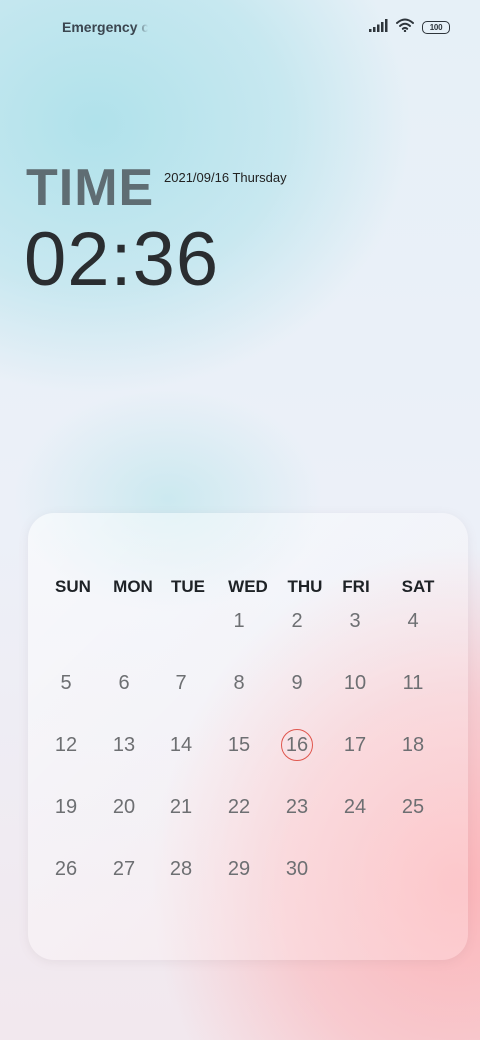 The image size is (480, 1040). What do you see at coordinates (305, 586) in the screenshot?
I see `weekday-thu: THU` at bounding box center [305, 586].